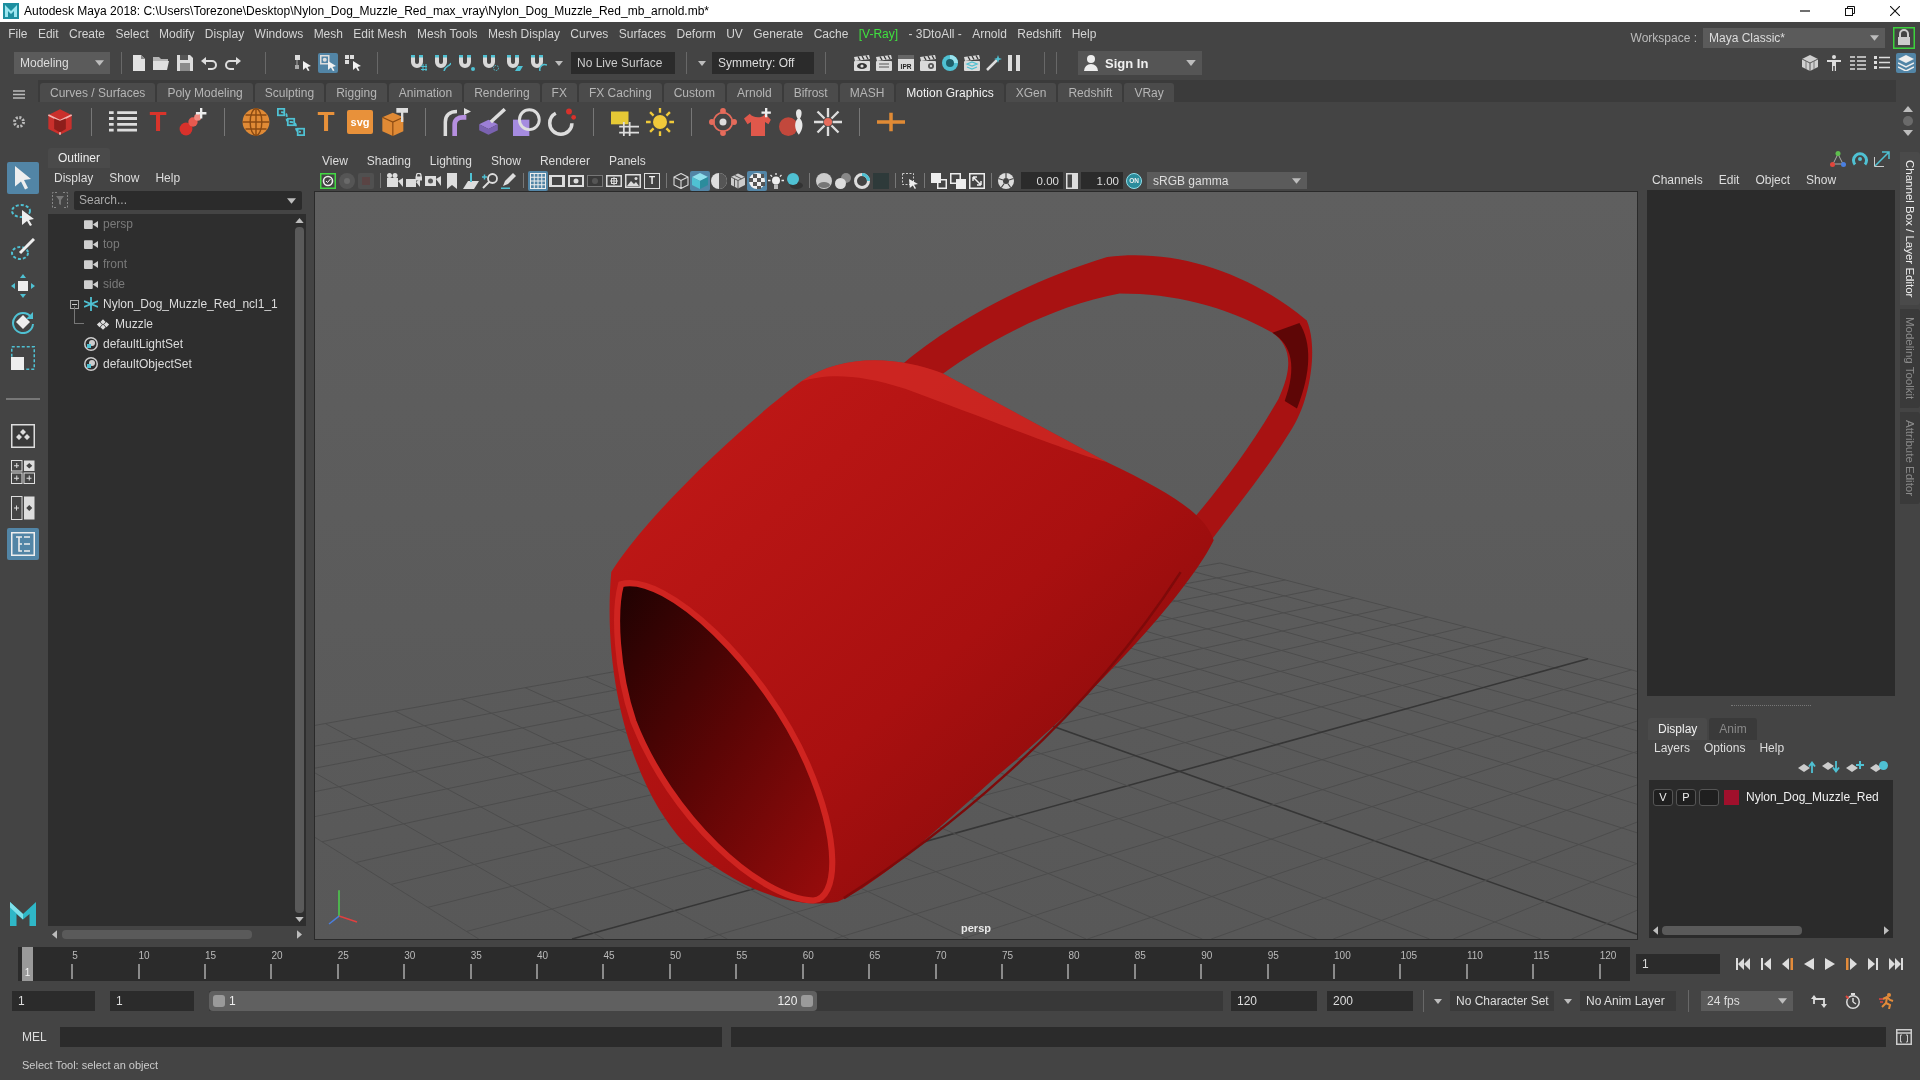 The width and height of the screenshot is (1920, 1080). I want to click on menu-item: Channels, so click(1677, 180).